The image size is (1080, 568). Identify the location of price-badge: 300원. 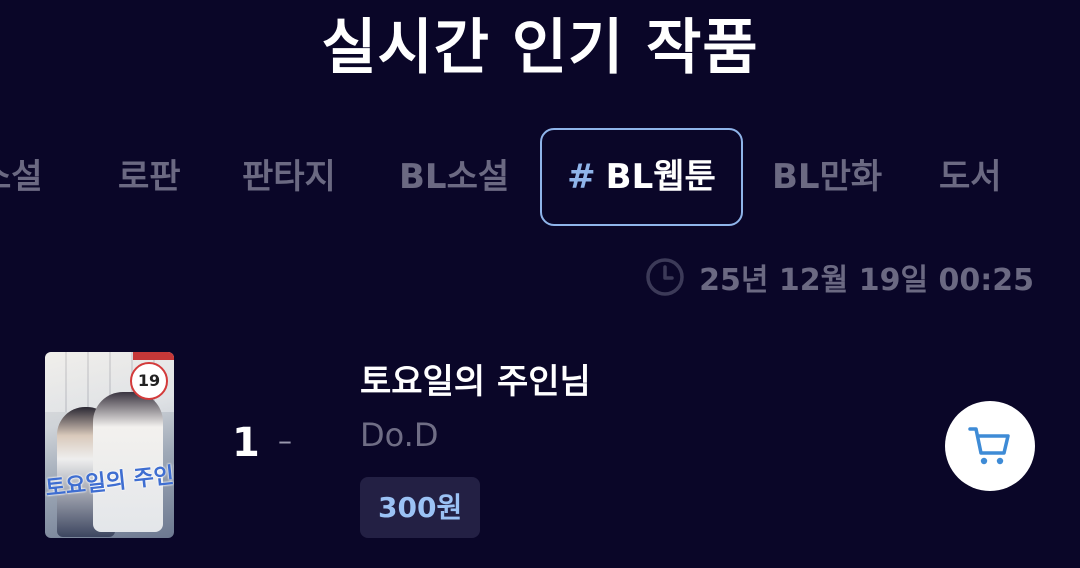
(420, 507).